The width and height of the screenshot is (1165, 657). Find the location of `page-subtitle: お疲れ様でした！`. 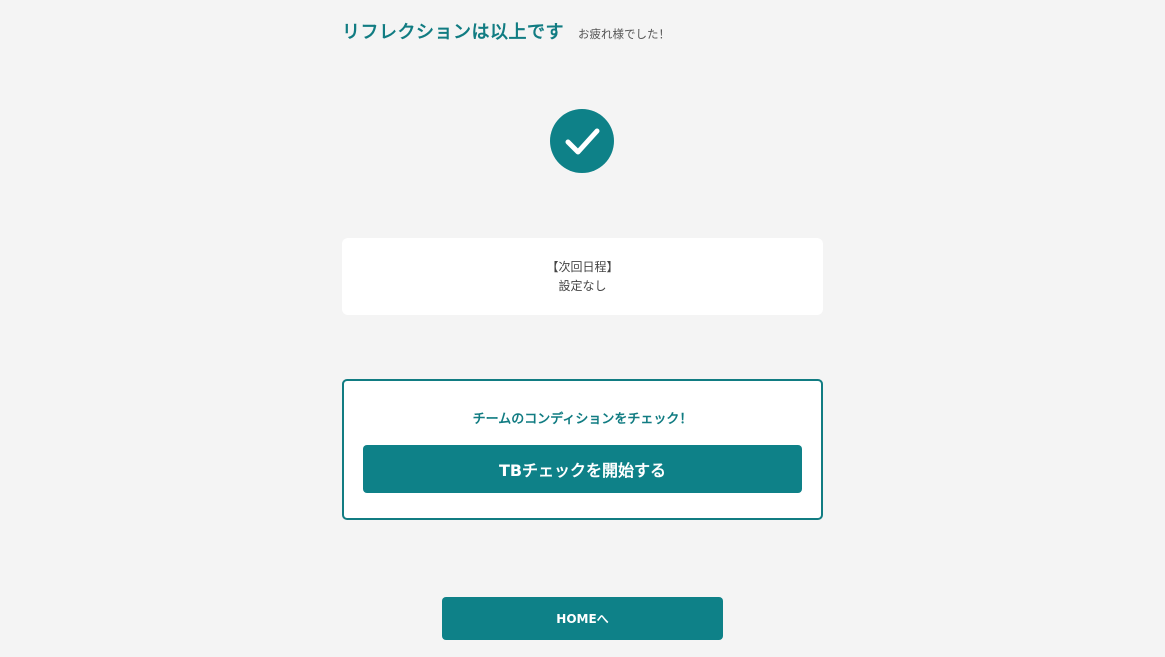

page-subtitle: お疲れ様でした！ is located at coordinates (624, 34).